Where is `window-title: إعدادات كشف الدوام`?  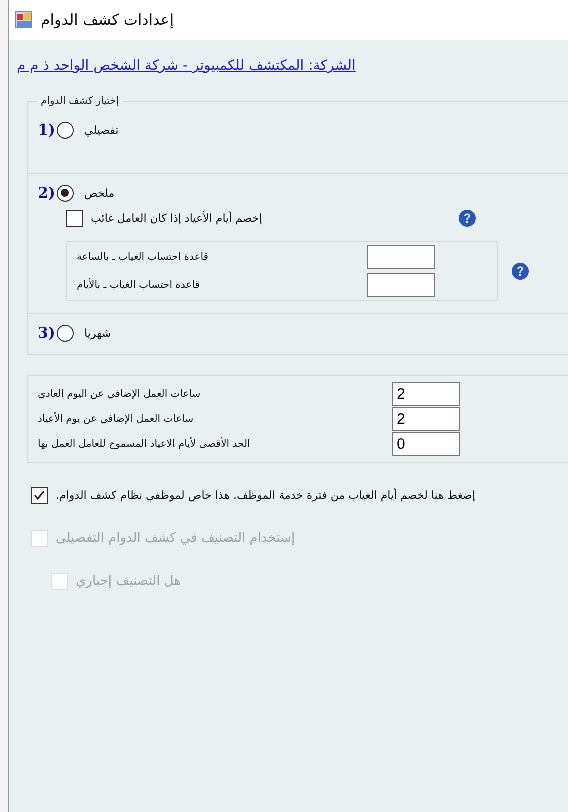 window-title: إعدادات كشف الدوام is located at coordinates (107, 20).